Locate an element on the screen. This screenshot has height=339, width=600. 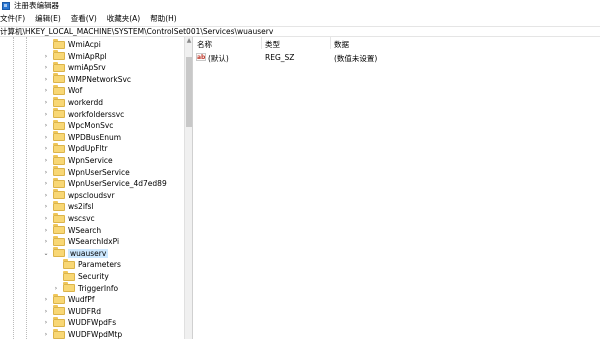
tree-node-label: WmiApRpl is located at coordinates (87, 56).